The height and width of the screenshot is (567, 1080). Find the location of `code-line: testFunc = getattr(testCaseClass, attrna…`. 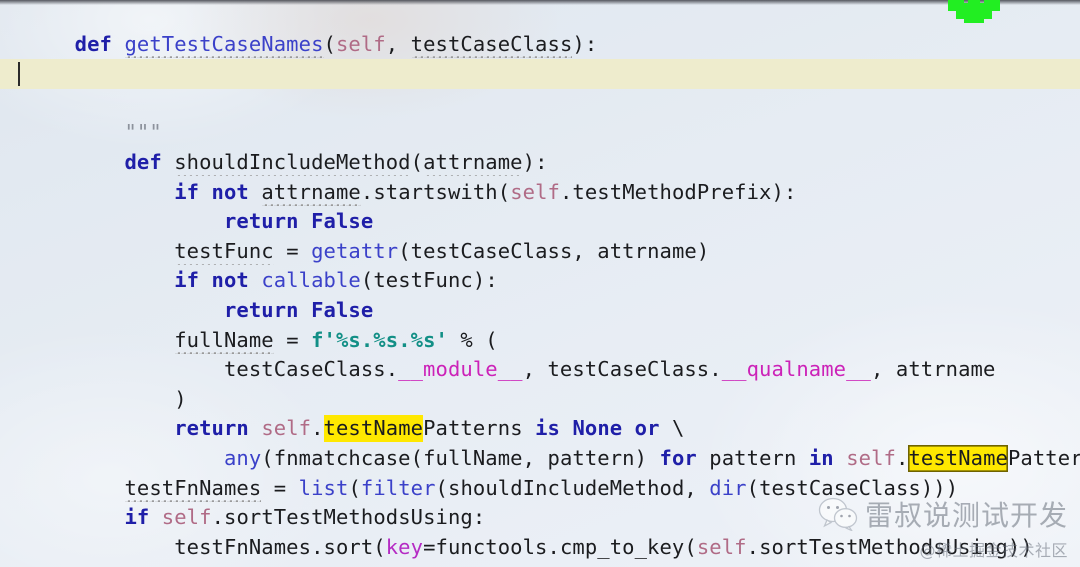

code-line: testFunc = getattr(testCaseClass, attrna… is located at coordinates (540, 235).